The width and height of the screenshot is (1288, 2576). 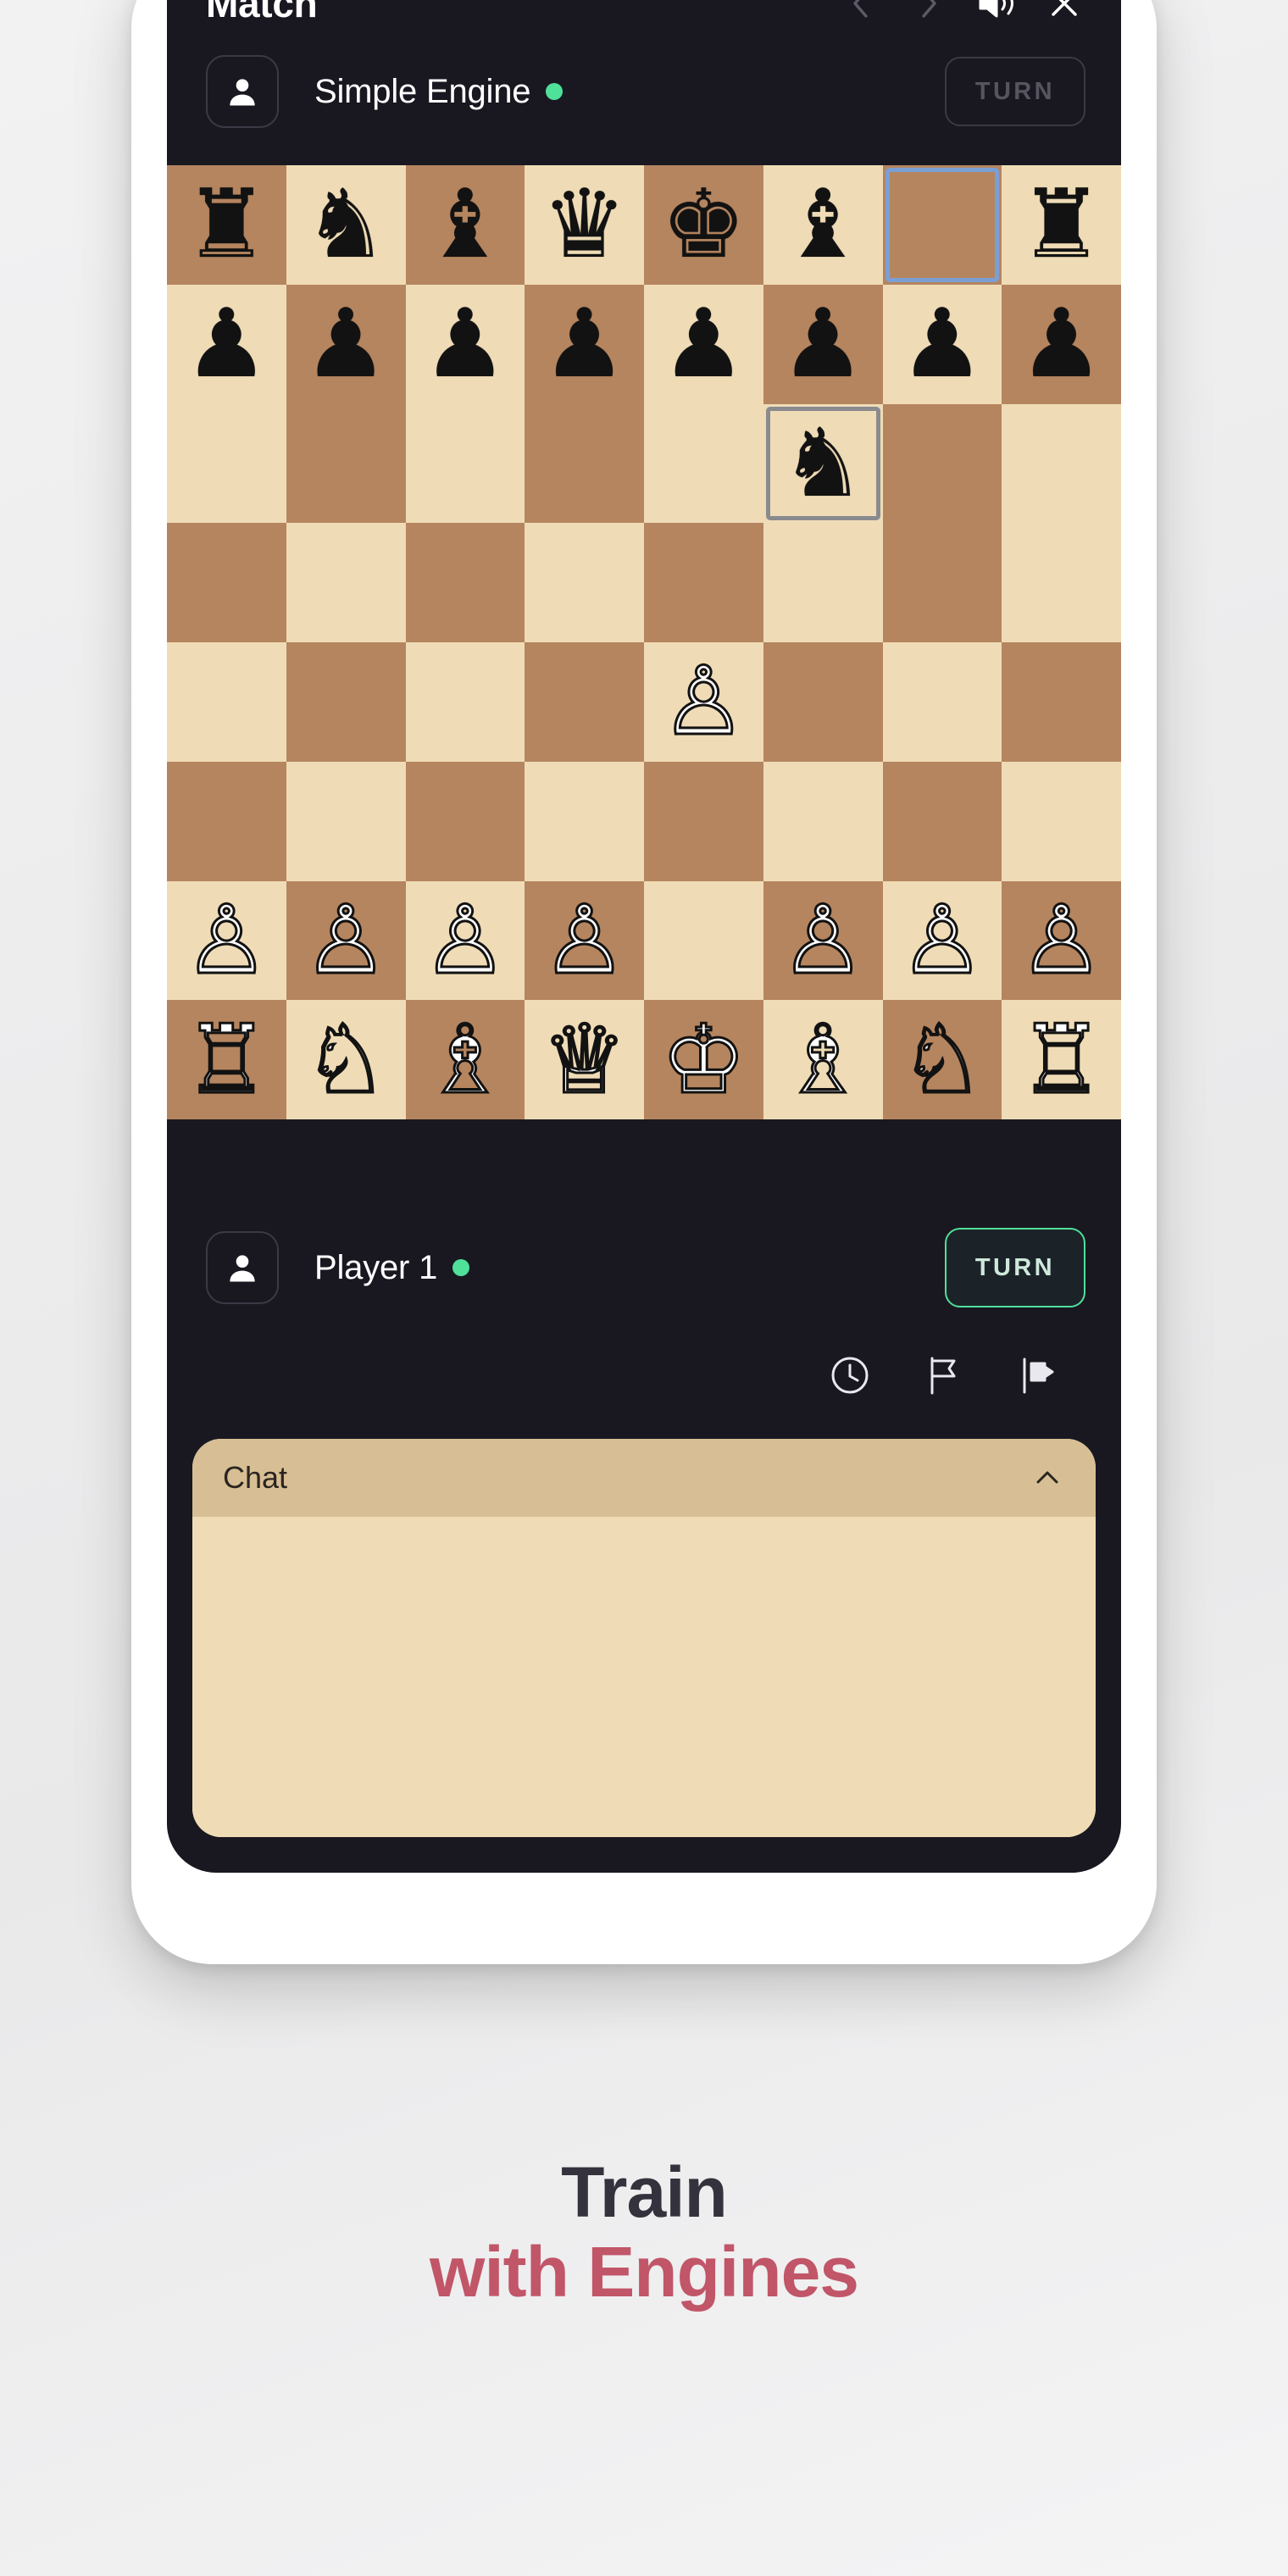 What do you see at coordinates (644, 1478) in the screenshot?
I see `chat-header: Chat` at bounding box center [644, 1478].